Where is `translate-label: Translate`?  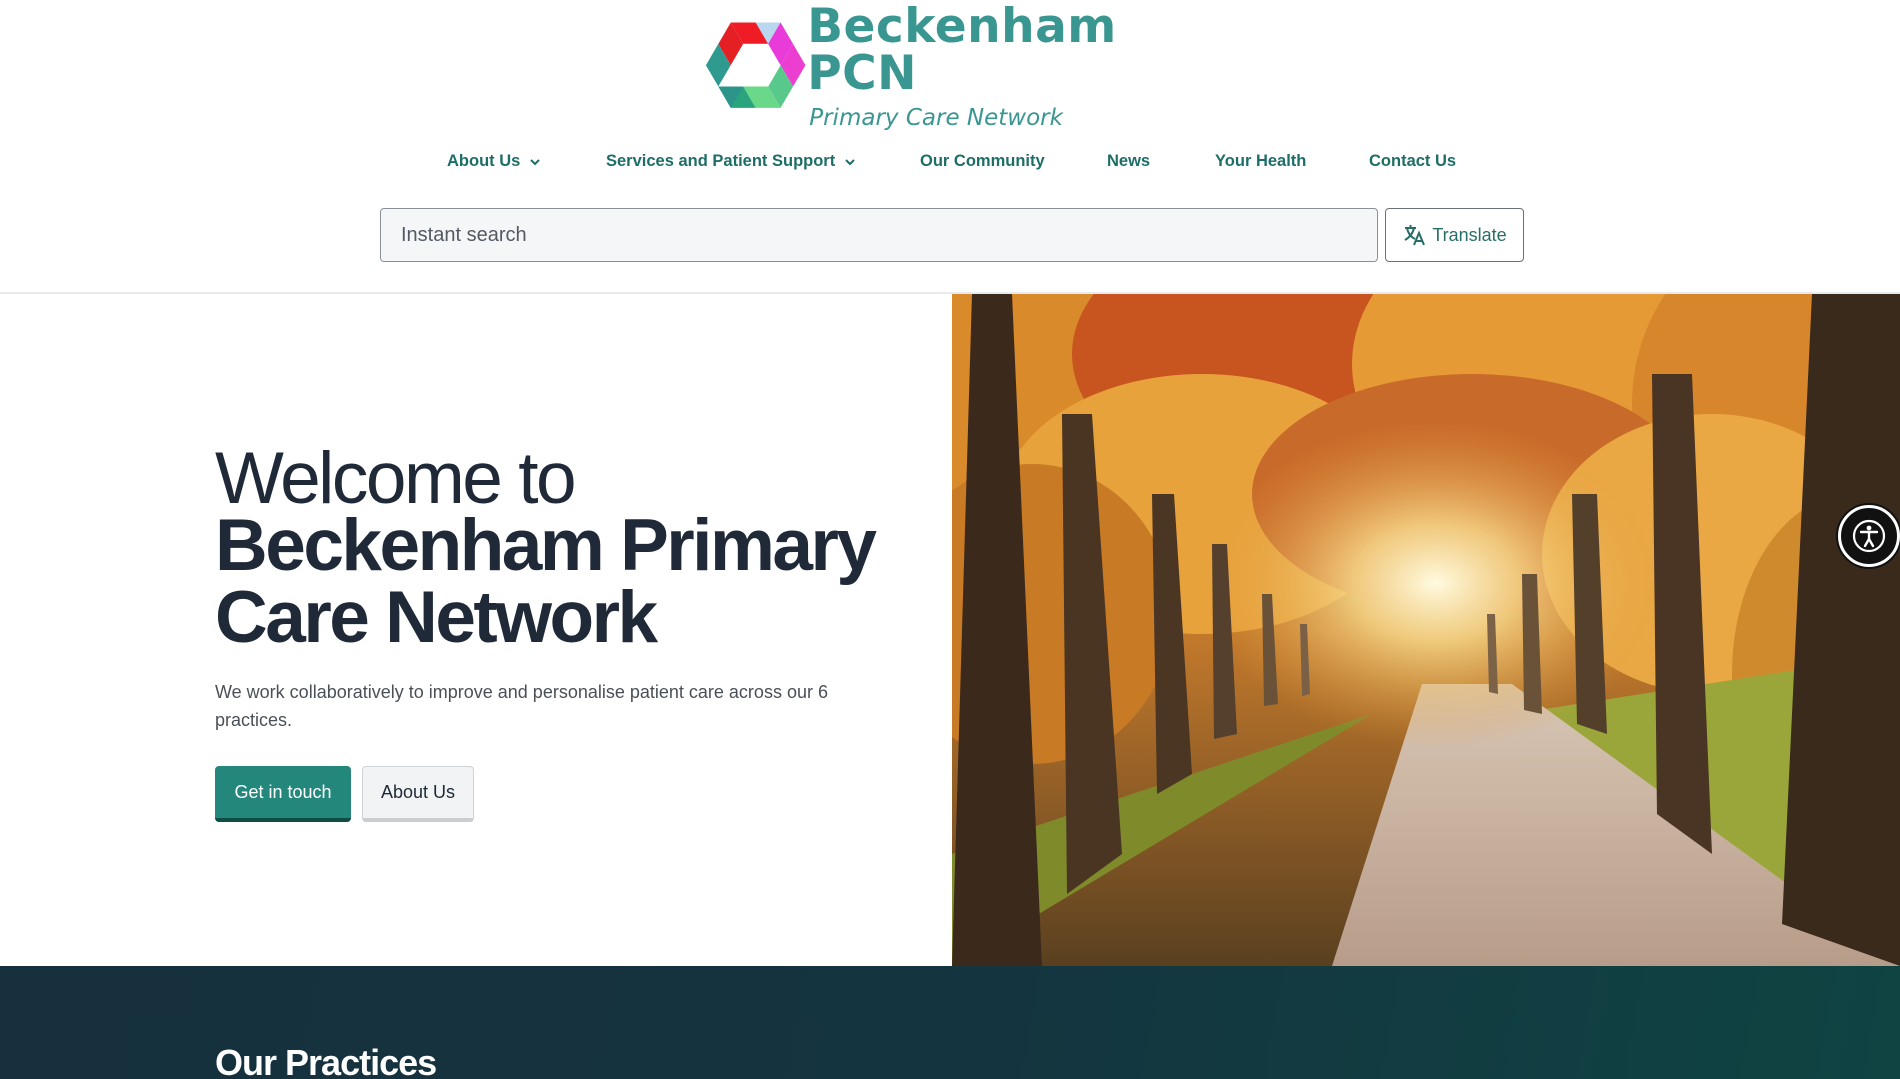
translate-label: Translate is located at coordinates (1469, 234).